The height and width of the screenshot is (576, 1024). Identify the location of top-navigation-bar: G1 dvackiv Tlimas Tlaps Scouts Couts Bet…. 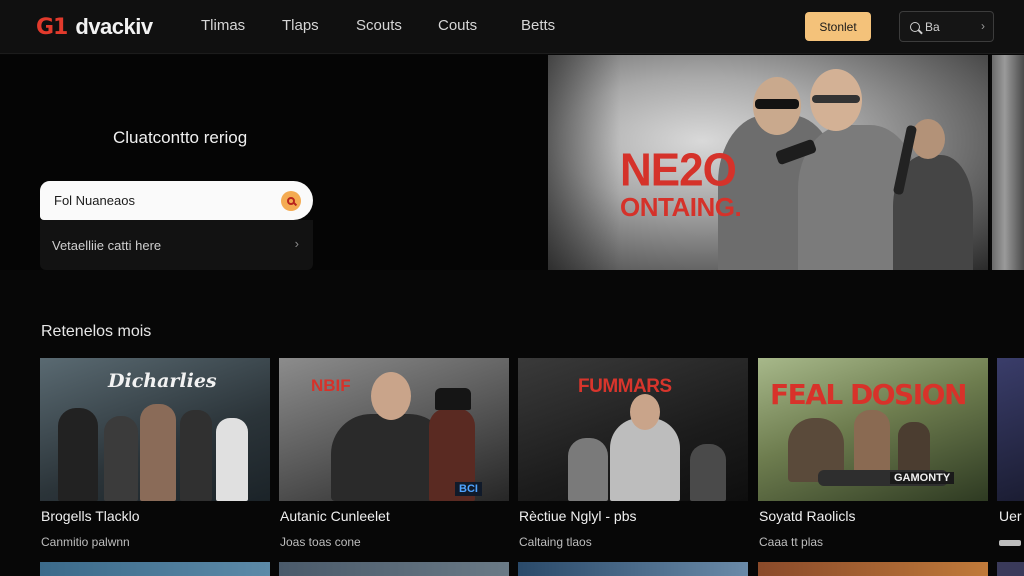
(512, 27).